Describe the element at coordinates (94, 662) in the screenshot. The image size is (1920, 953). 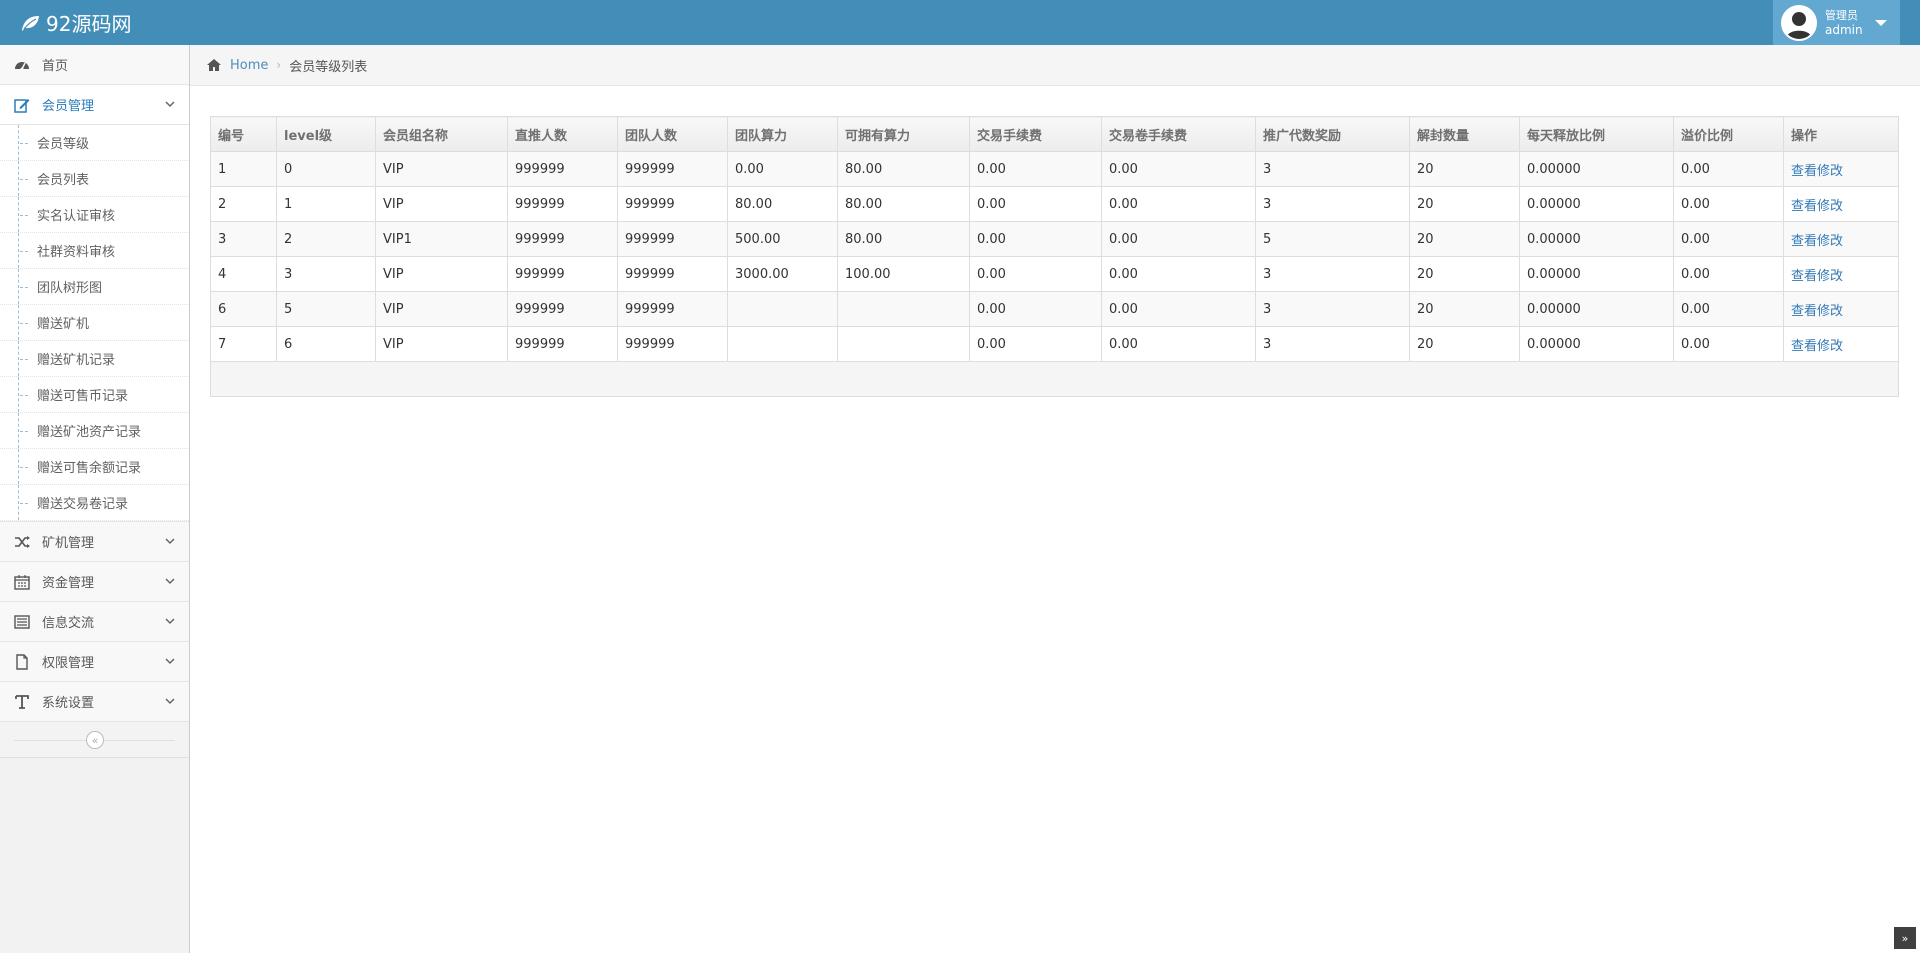
I see `sidebar-item-permissions: 权限管理` at that location.